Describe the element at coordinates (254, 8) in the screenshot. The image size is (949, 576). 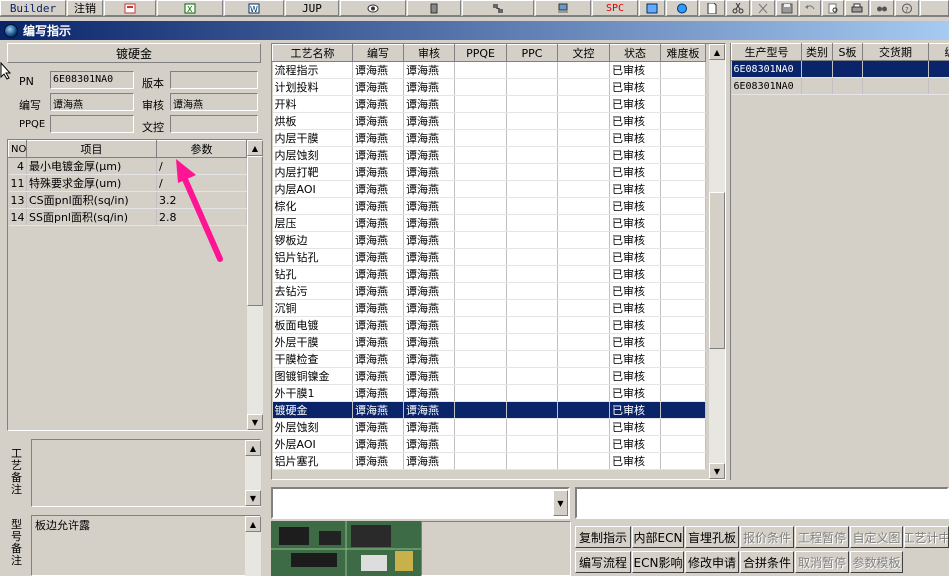
I see `word-icon: W` at that location.